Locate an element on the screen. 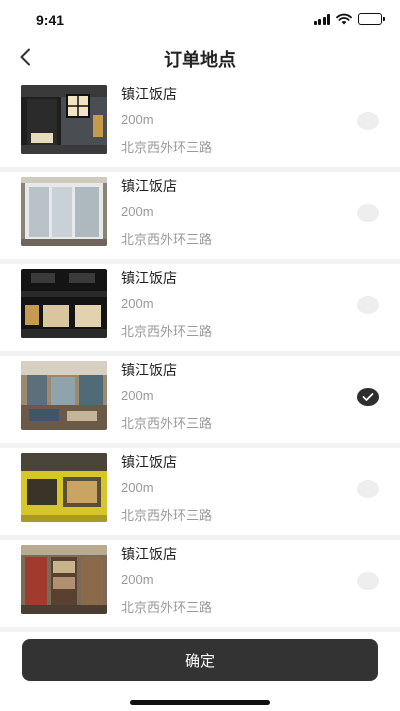 Image resolution: width=400 pixels, height=711 pixels. status-icons is located at coordinates (349, 19).